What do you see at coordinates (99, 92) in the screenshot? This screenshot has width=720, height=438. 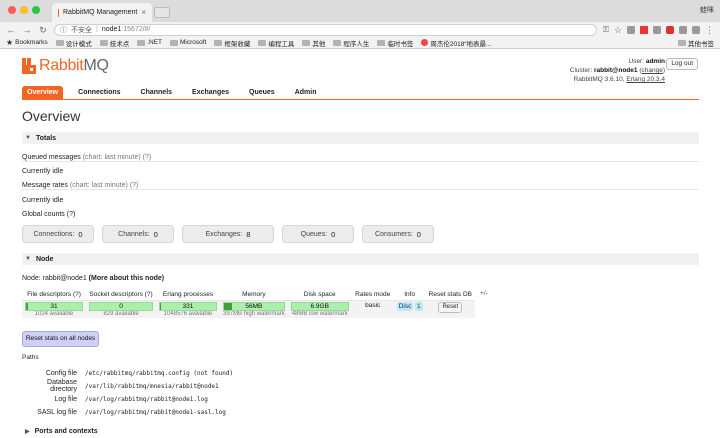 I see `tab-connections: Connections` at bounding box center [99, 92].